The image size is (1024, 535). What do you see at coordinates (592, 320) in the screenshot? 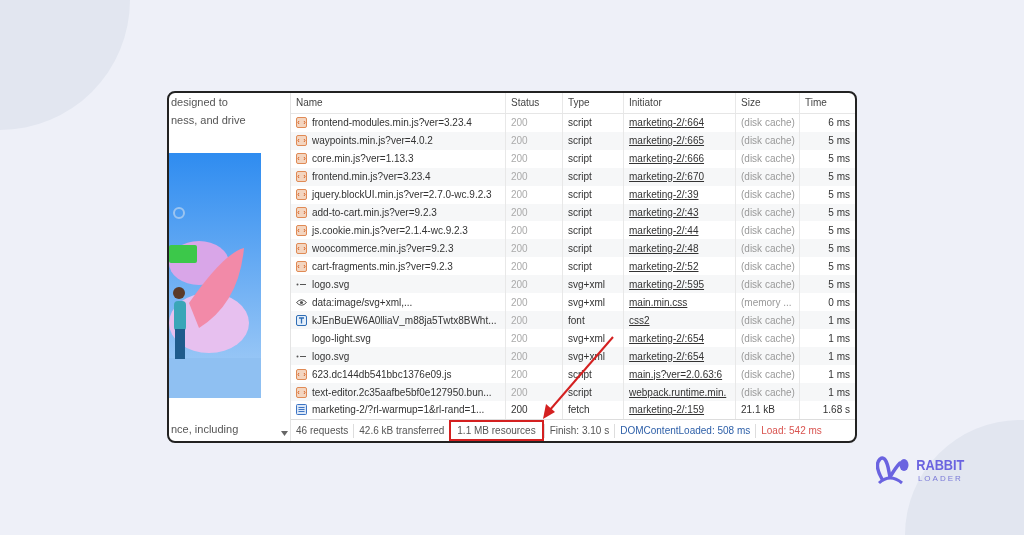
I see `resource-type: font` at bounding box center [592, 320].